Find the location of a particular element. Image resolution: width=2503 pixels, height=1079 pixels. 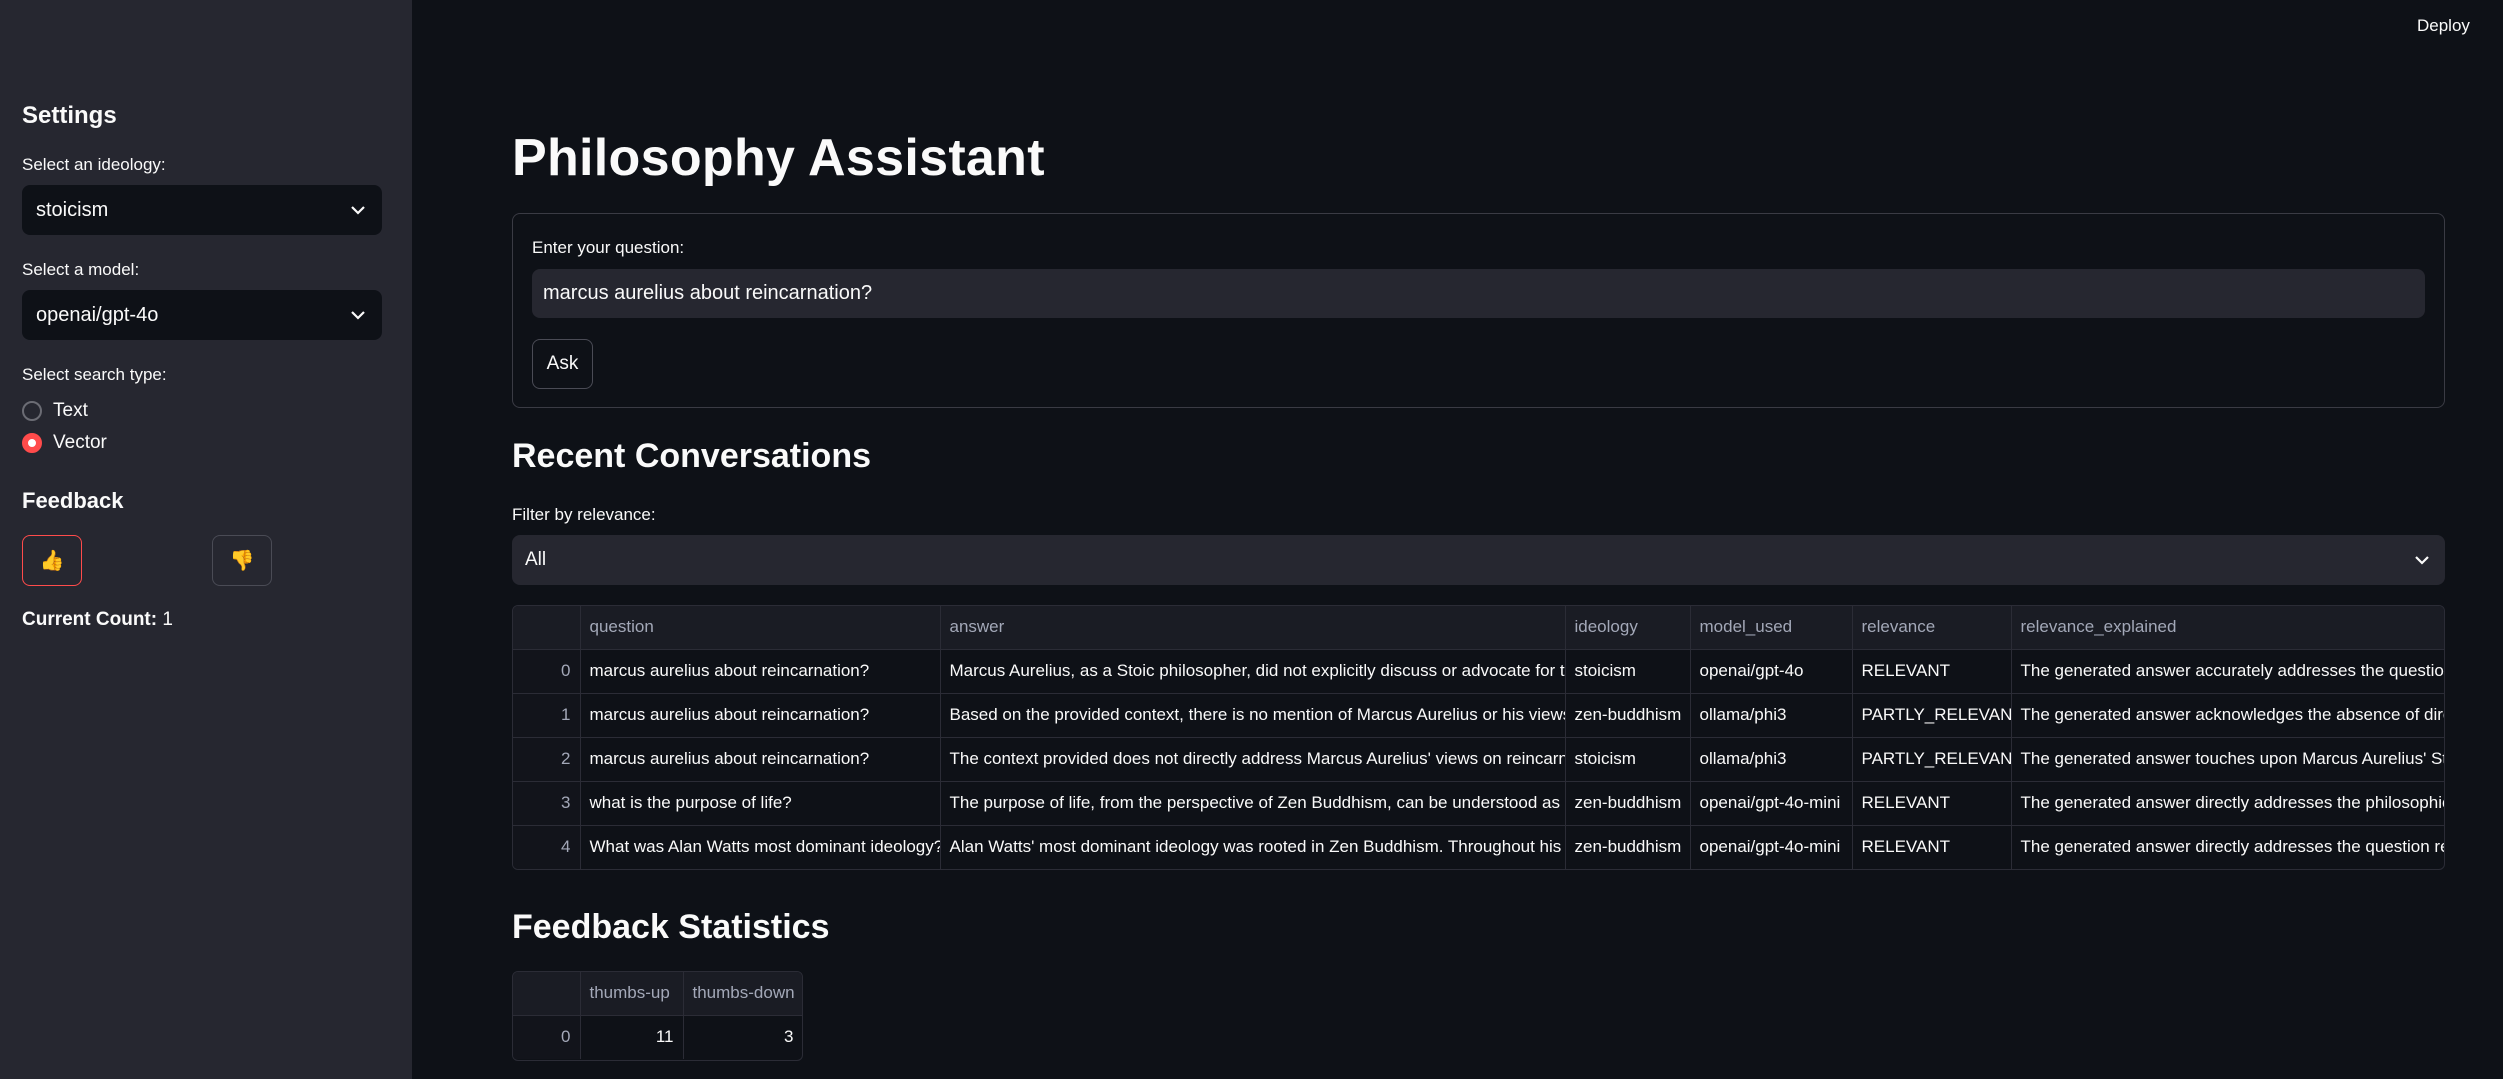

search-type-vector-option: Vector is located at coordinates (64, 443).